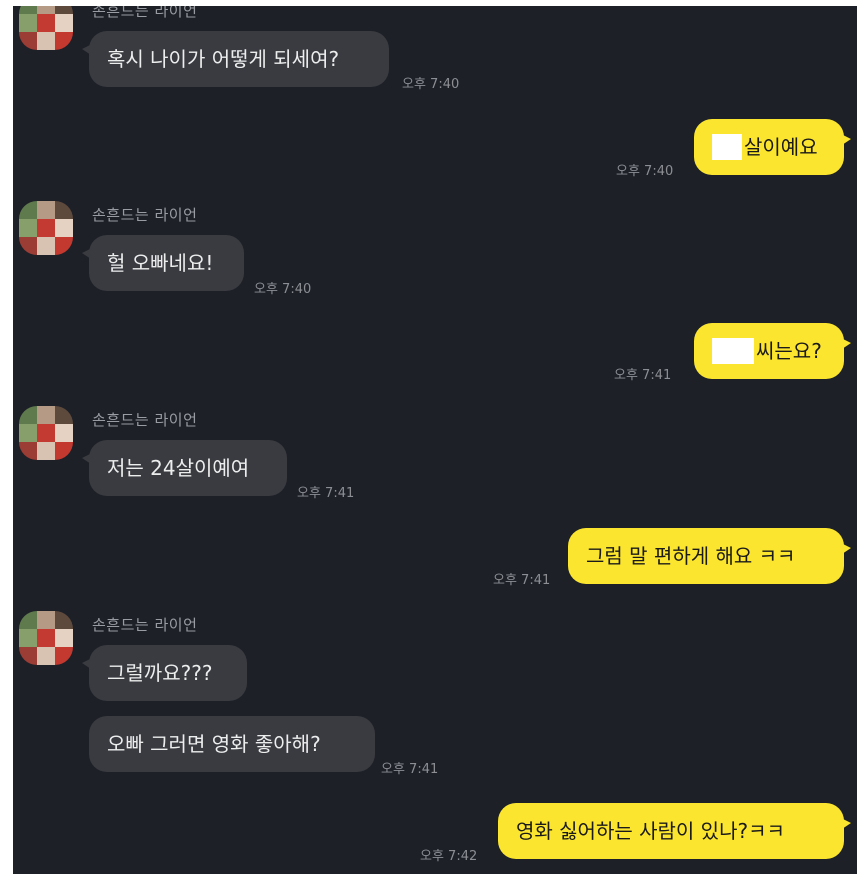 This screenshot has height=883, width=867. I want to click on message-bubble-incoming: 헐 오빠네요!, so click(163, 263).